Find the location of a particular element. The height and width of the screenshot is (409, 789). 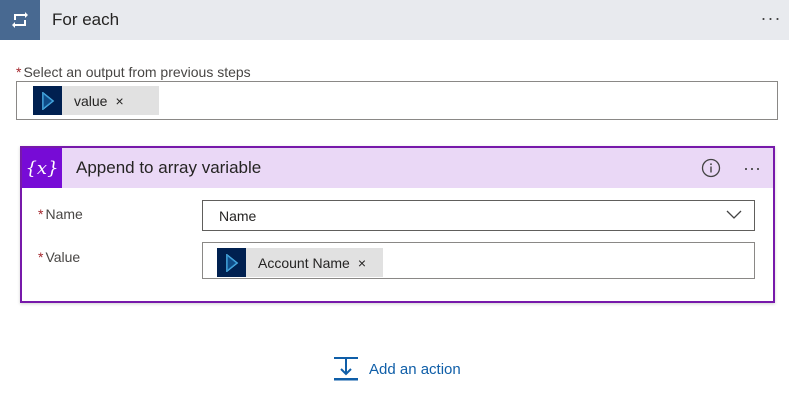

info-icon is located at coordinates (711, 168).